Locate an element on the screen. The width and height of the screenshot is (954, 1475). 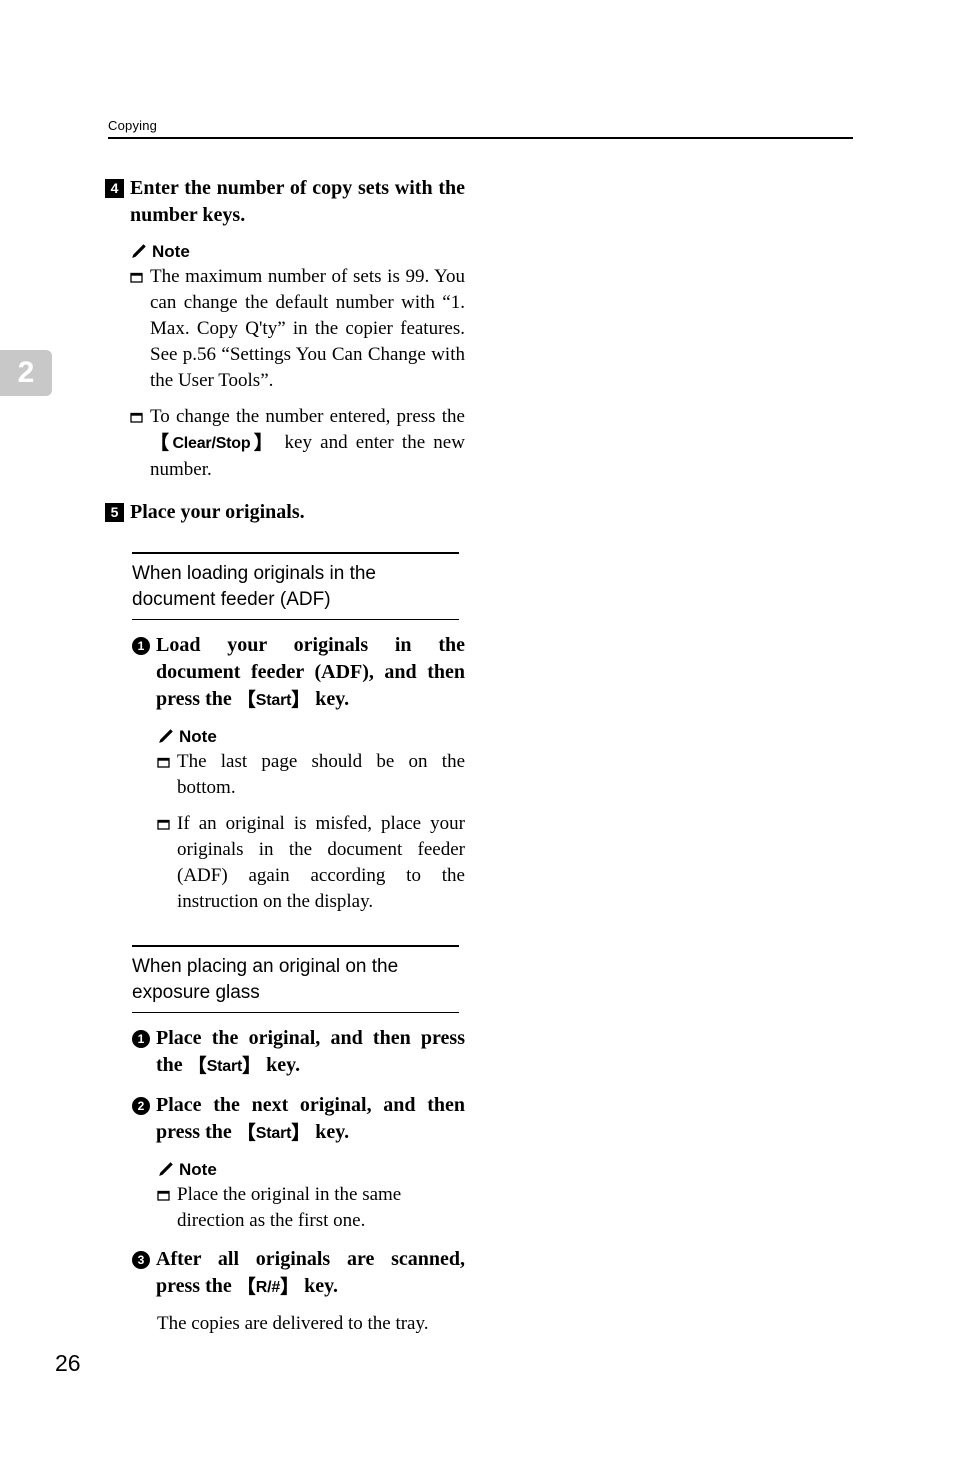
header-divider is located at coordinates (480, 138).